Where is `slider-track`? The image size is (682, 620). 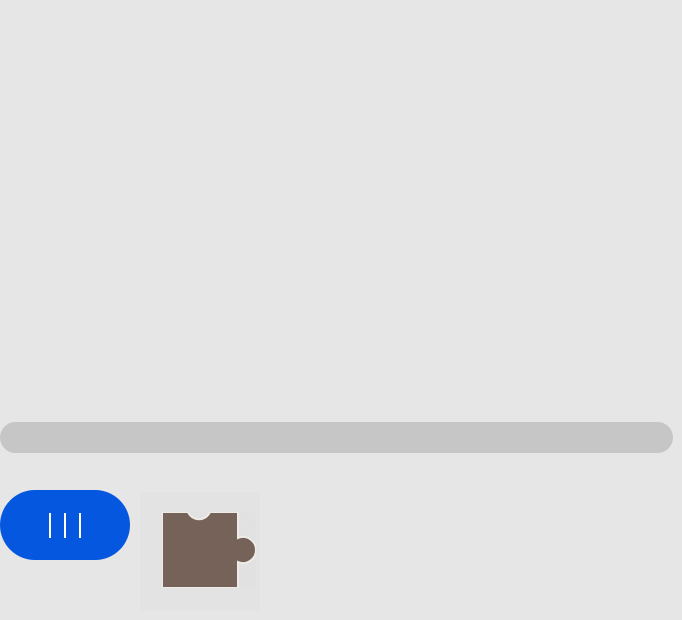
slider-track is located at coordinates (336, 437).